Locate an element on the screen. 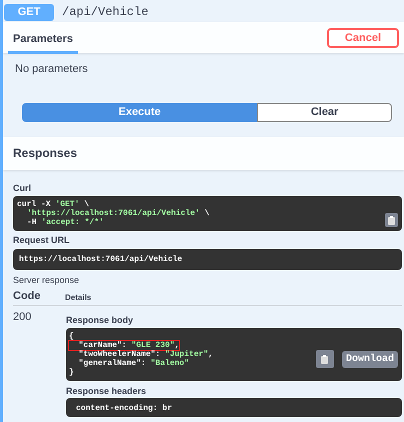 The width and height of the screenshot is (404, 422). execute-button: Execute is located at coordinates (140, 112).